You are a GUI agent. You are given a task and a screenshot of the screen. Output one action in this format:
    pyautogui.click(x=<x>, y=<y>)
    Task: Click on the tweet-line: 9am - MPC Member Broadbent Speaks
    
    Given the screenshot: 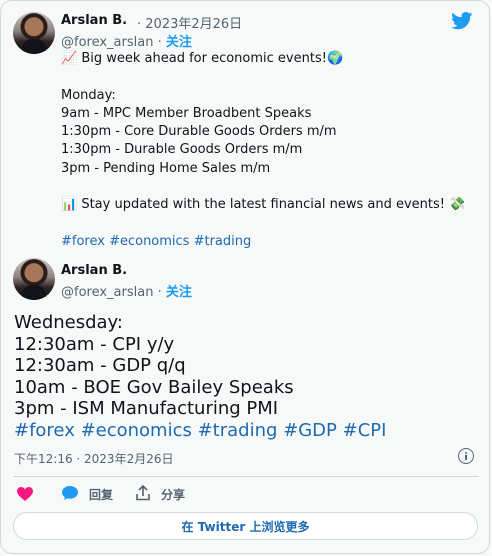 What is the action you would take?
    pyautogui.click(x=186, y=113)
    